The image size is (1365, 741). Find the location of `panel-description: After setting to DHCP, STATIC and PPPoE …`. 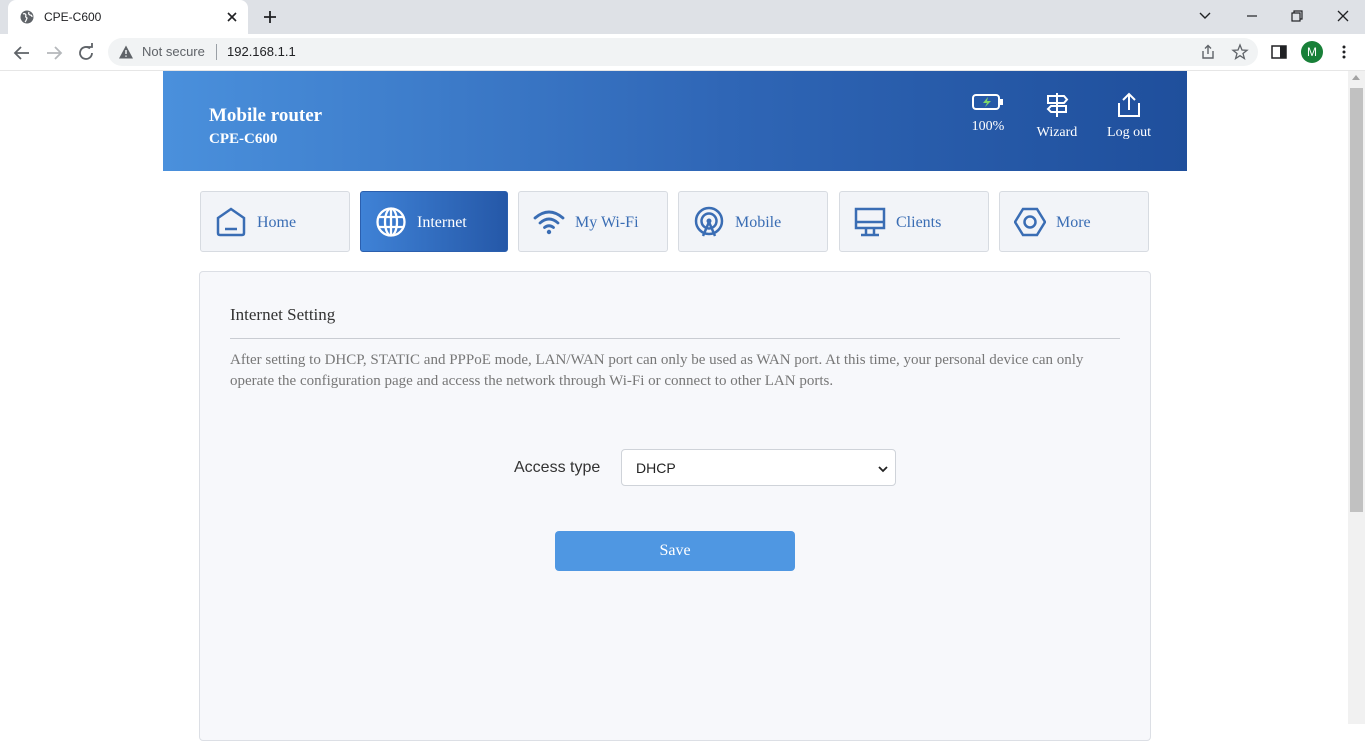

panel-description: After setting to DHCP, STATIC and PPPoE … is located at coordinates (657, 370).